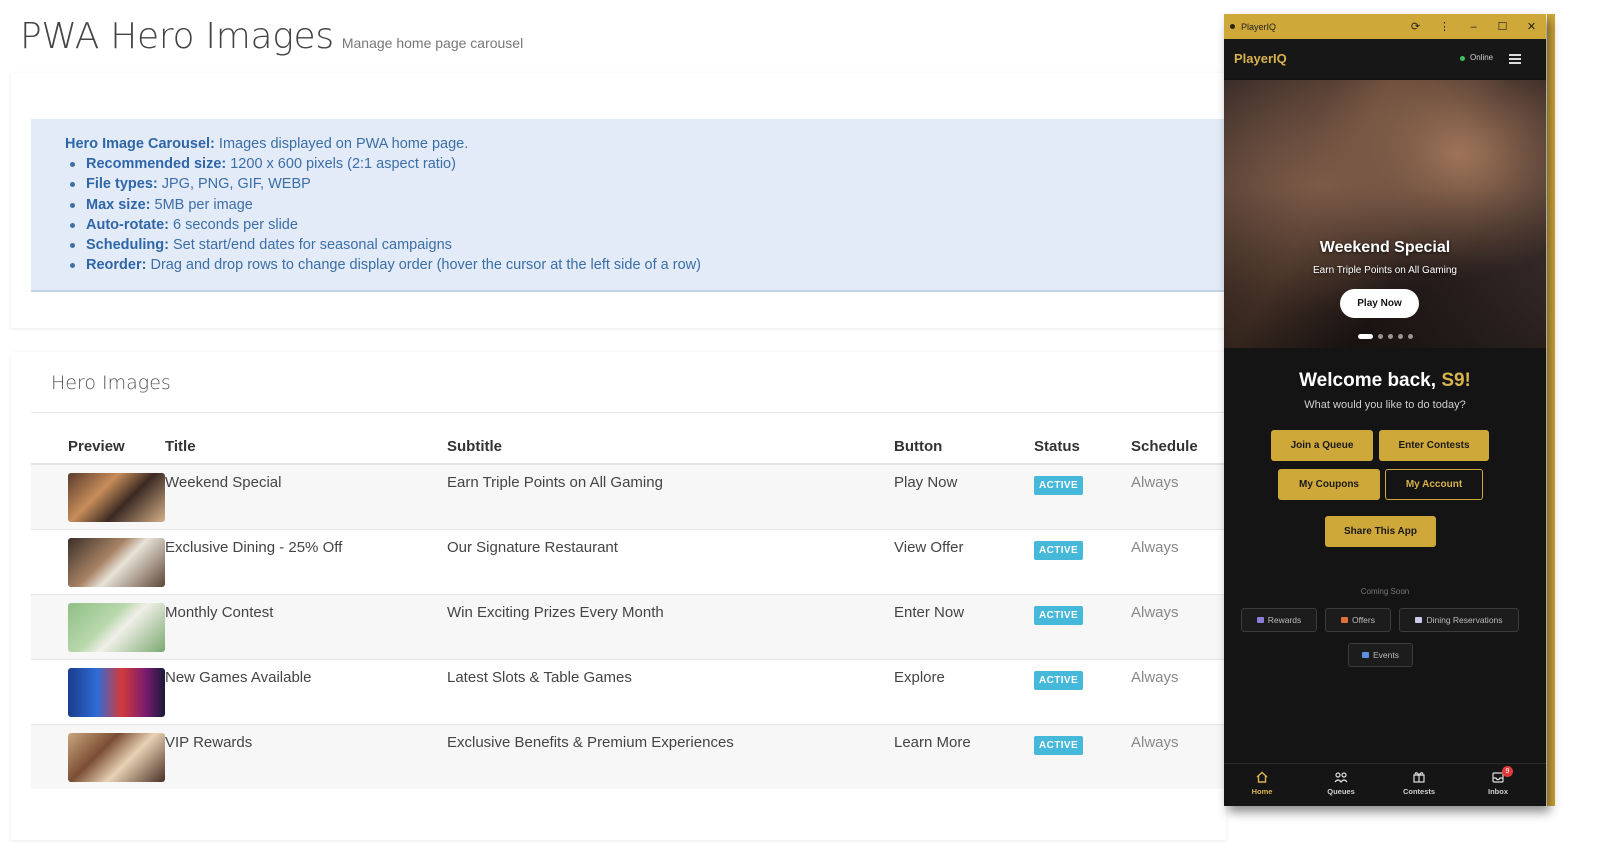 The image size is (1622, 866). Describe the element at coordinates (670, 561) in the screenshot. I see `subtitle-cell: Our Signature Restaurant` at that location.